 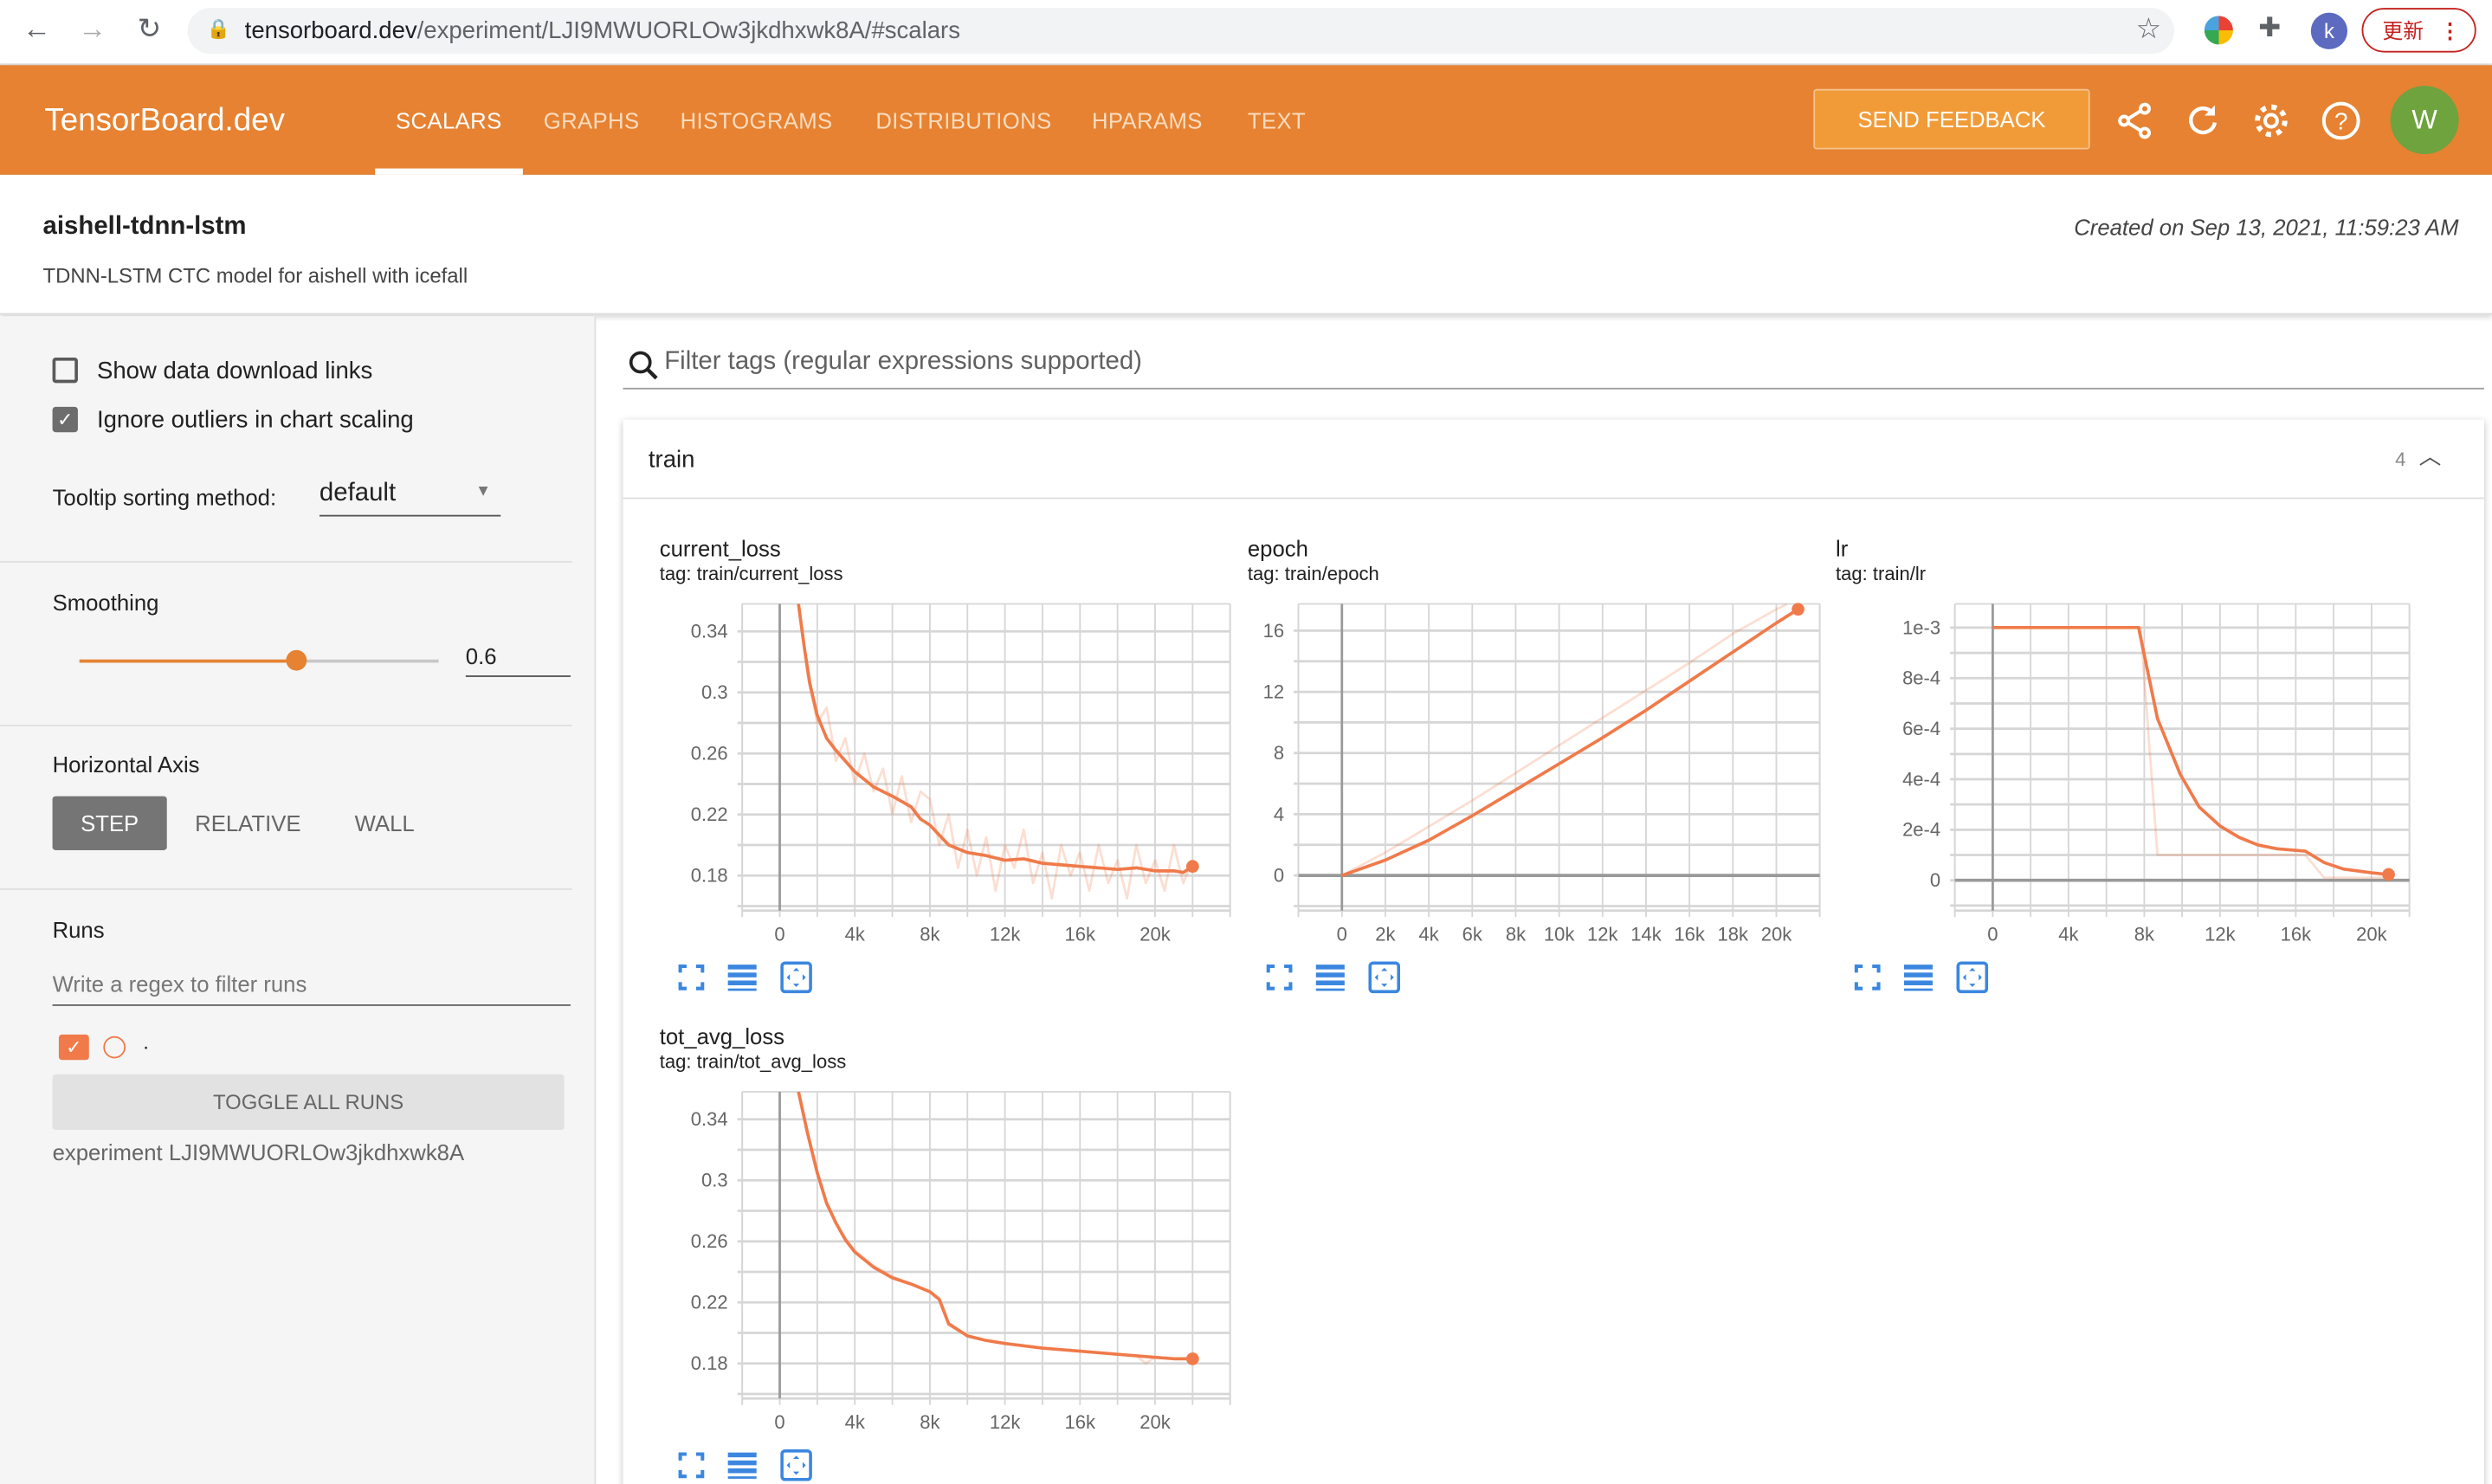 What do you see at coordinates (410, 499) in the screenshot?
I see `tooltip-sorting-select: default ▼` at bounding box center [410, 499].